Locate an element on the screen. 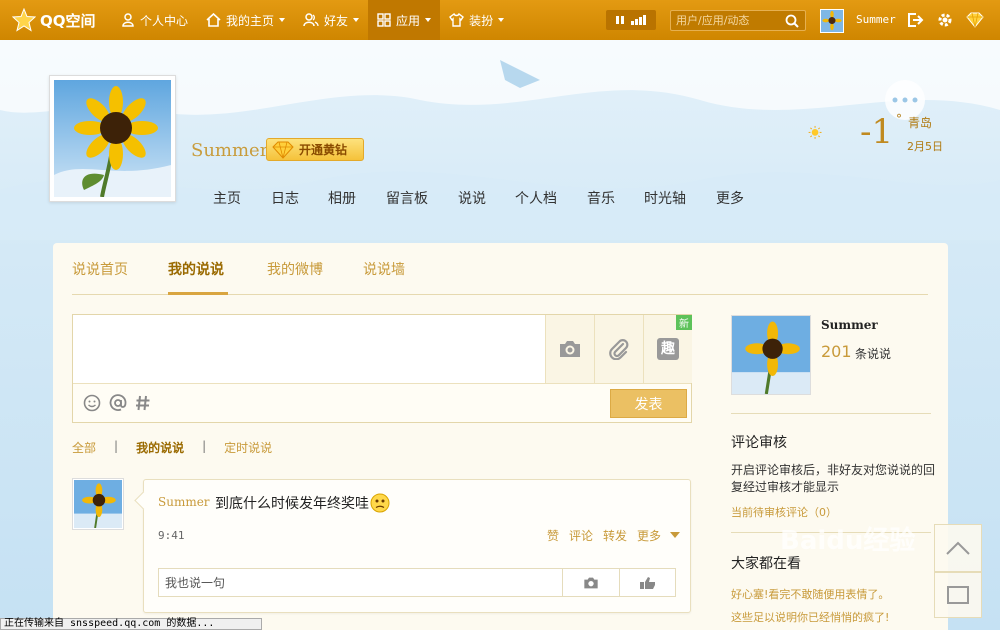  reply-input is located at coordinates (359, 582).